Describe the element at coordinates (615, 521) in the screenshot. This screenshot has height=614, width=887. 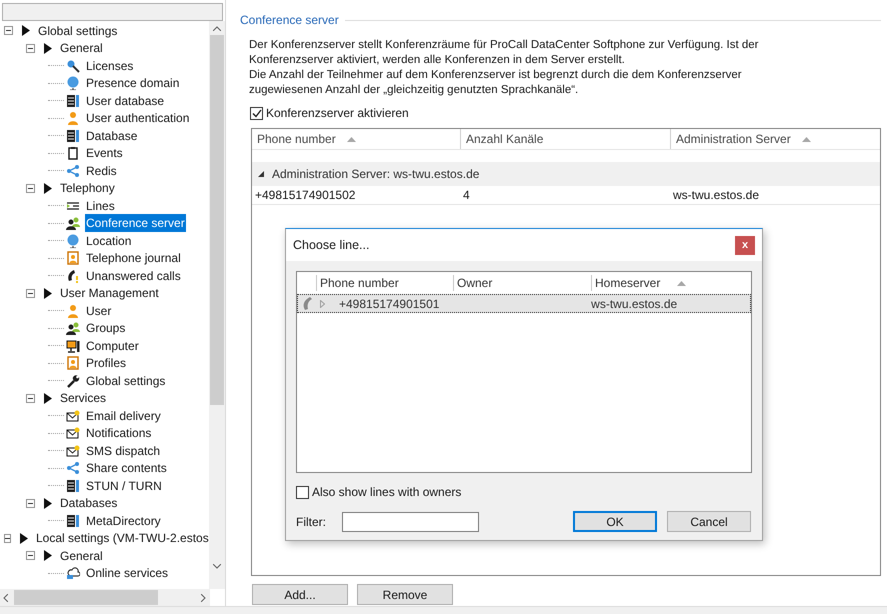
I see `dialog-button: OK` at that location.